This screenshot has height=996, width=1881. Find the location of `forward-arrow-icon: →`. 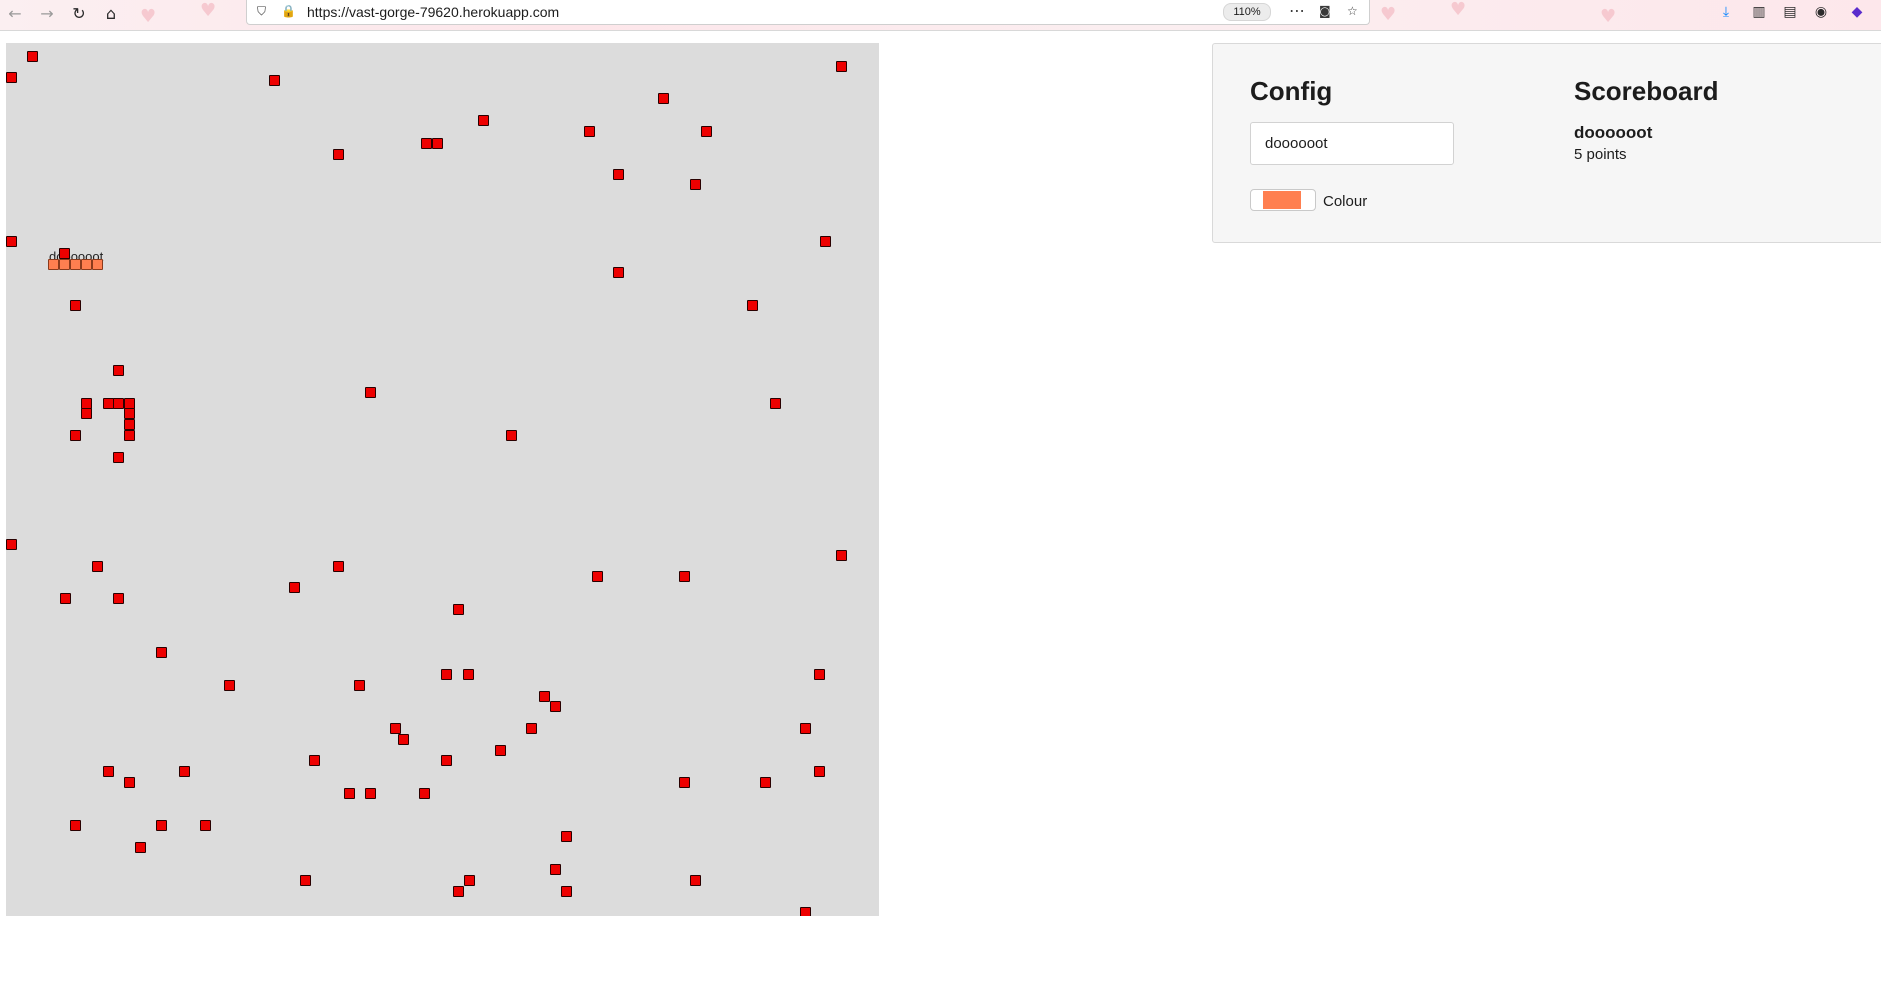

forward-arrow-icon: → is located at coordinates (47, 13).